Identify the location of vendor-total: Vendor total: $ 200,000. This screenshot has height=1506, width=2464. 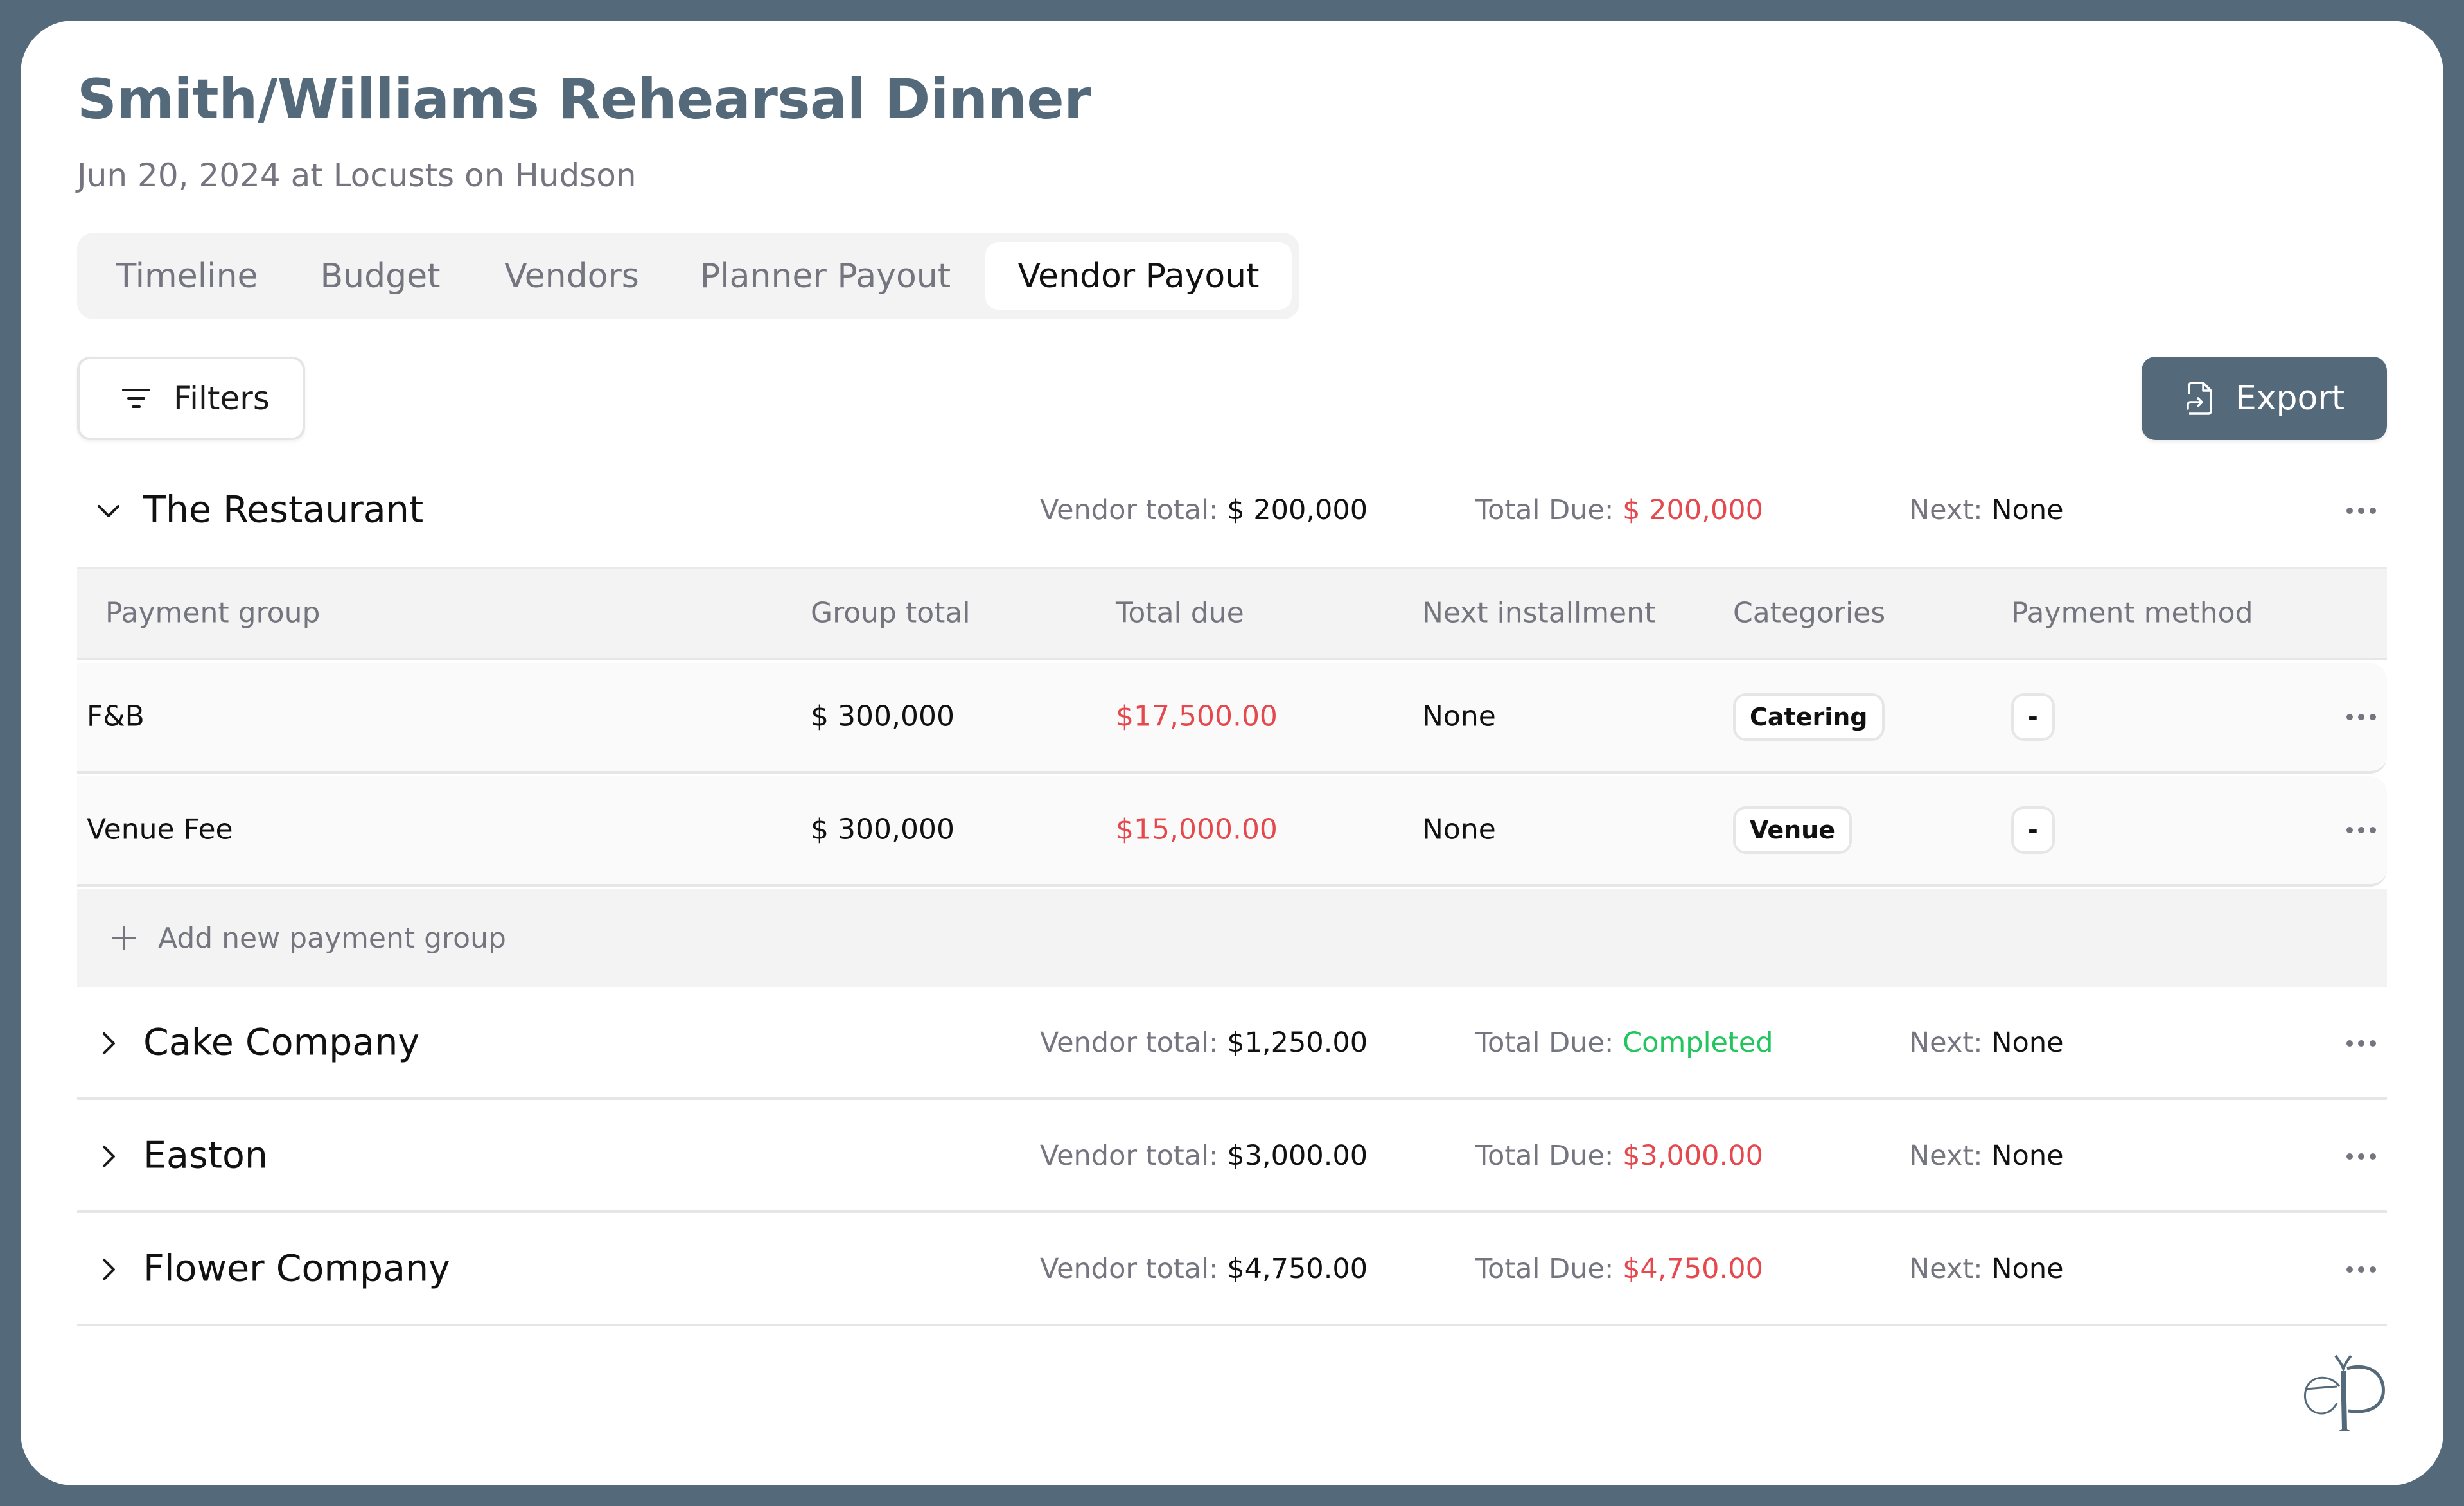
(1204, 510).